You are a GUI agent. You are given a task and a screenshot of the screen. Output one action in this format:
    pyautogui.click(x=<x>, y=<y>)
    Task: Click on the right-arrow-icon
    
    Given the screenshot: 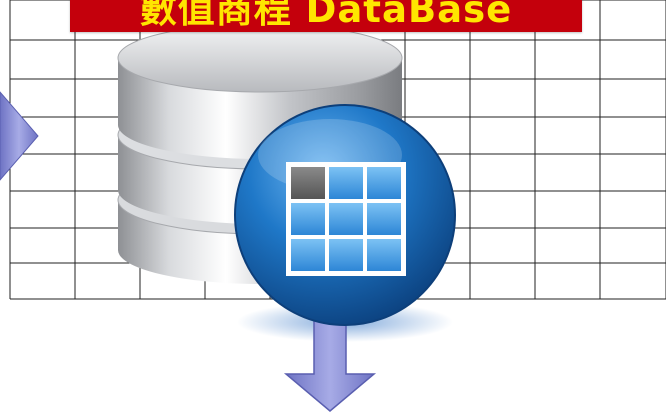 What is the action you would take?
    pyautogui.click(x=19, y=136)
    